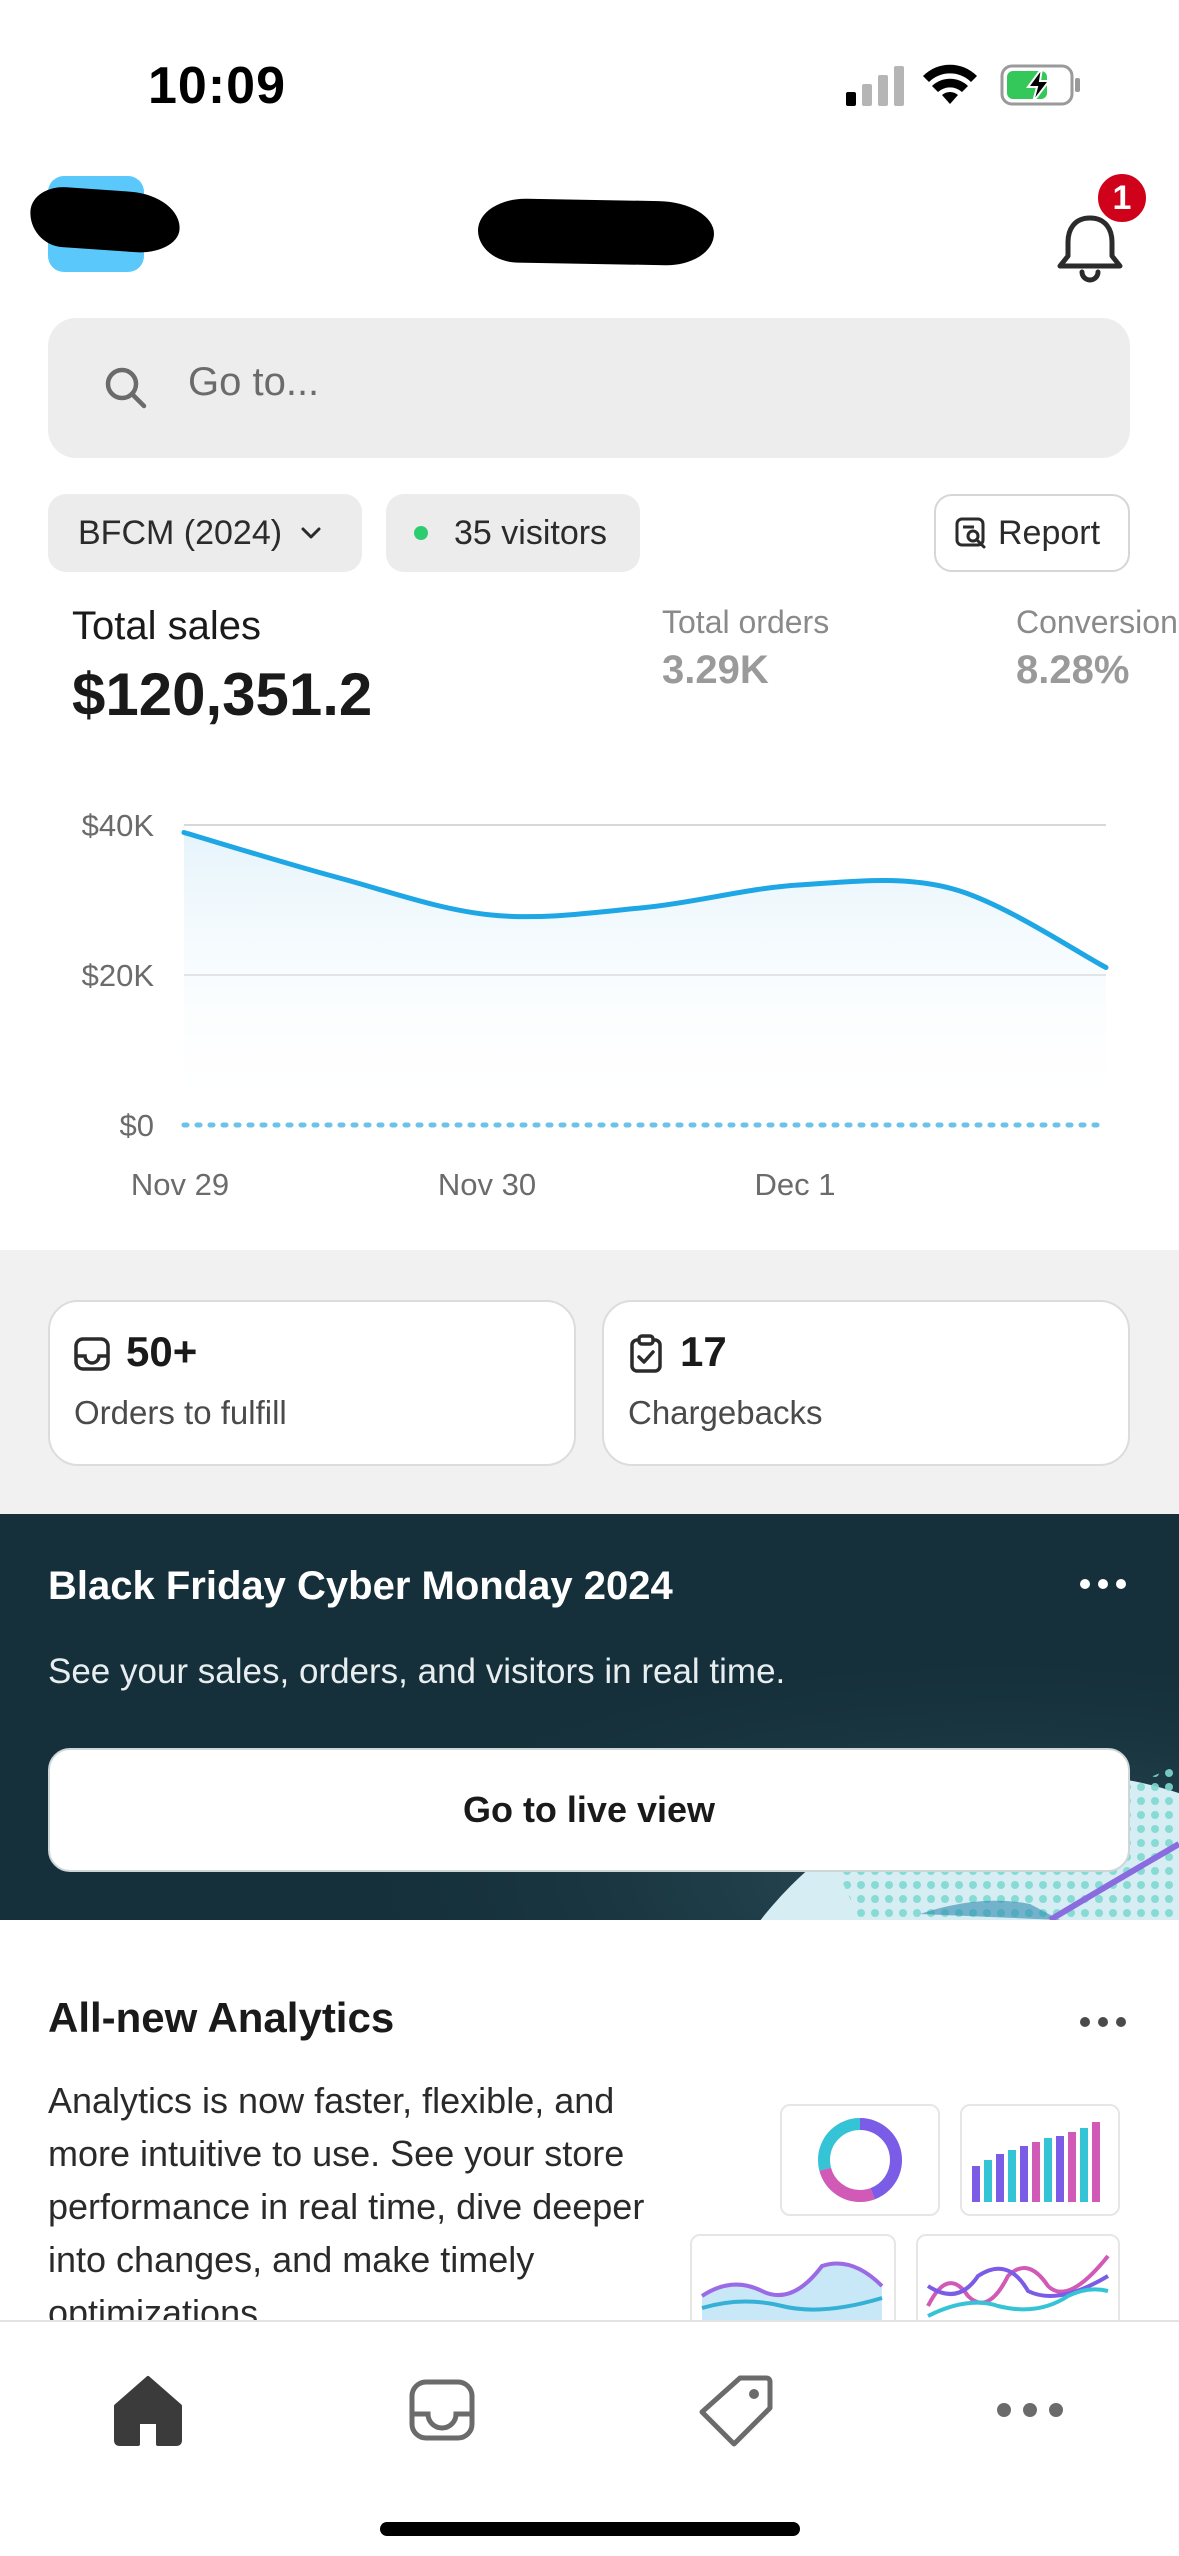 The height and width of the screenshot is (2556, 1179). What do you see at coordinates (745, 622) in the screenshot?
I see `total-orders-label: Total orders` at bounding box center [745, 622].